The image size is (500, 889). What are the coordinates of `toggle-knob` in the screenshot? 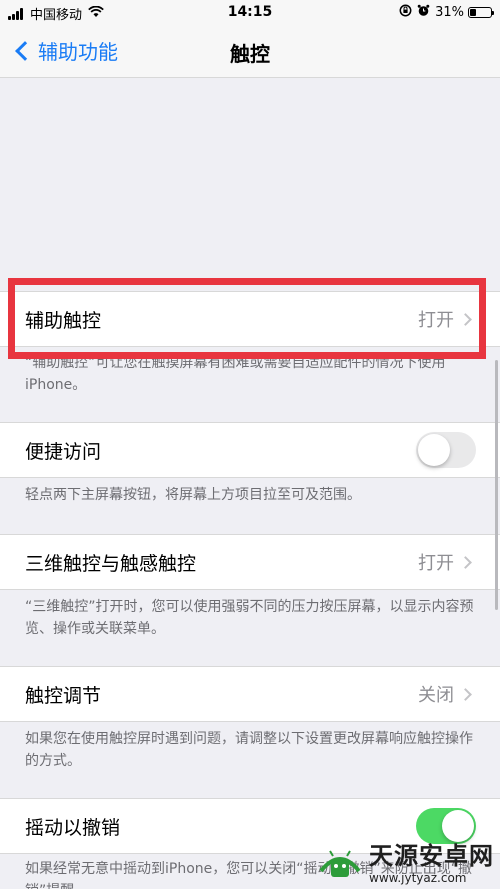 It's located at (434, 450).